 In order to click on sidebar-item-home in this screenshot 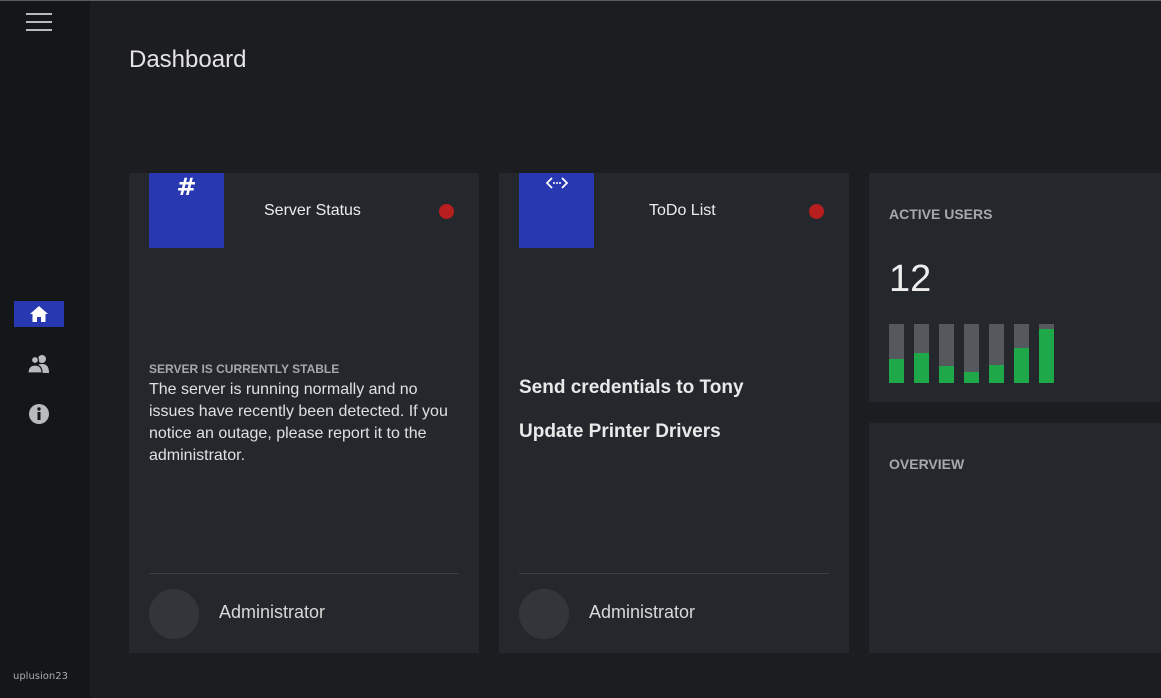, I will do `click(39, 314)`.